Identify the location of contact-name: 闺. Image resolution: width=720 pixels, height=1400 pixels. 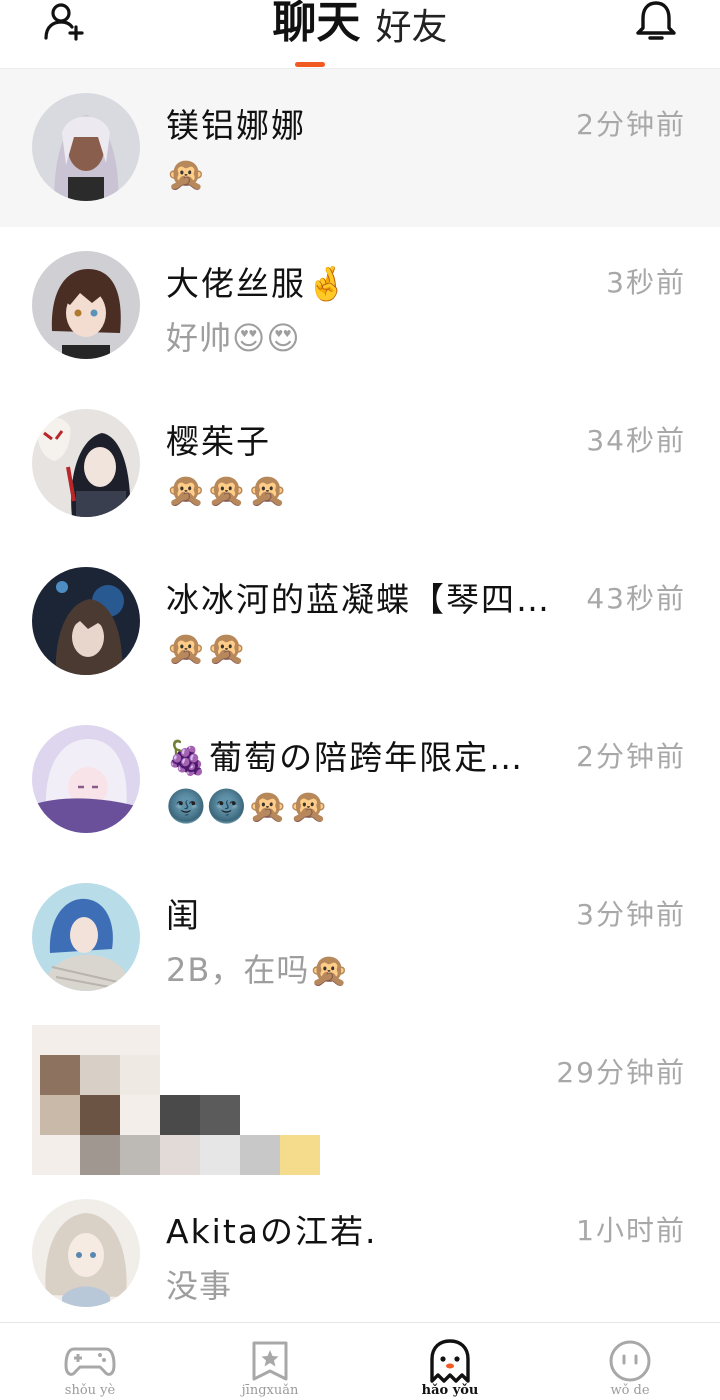
(183, 915).